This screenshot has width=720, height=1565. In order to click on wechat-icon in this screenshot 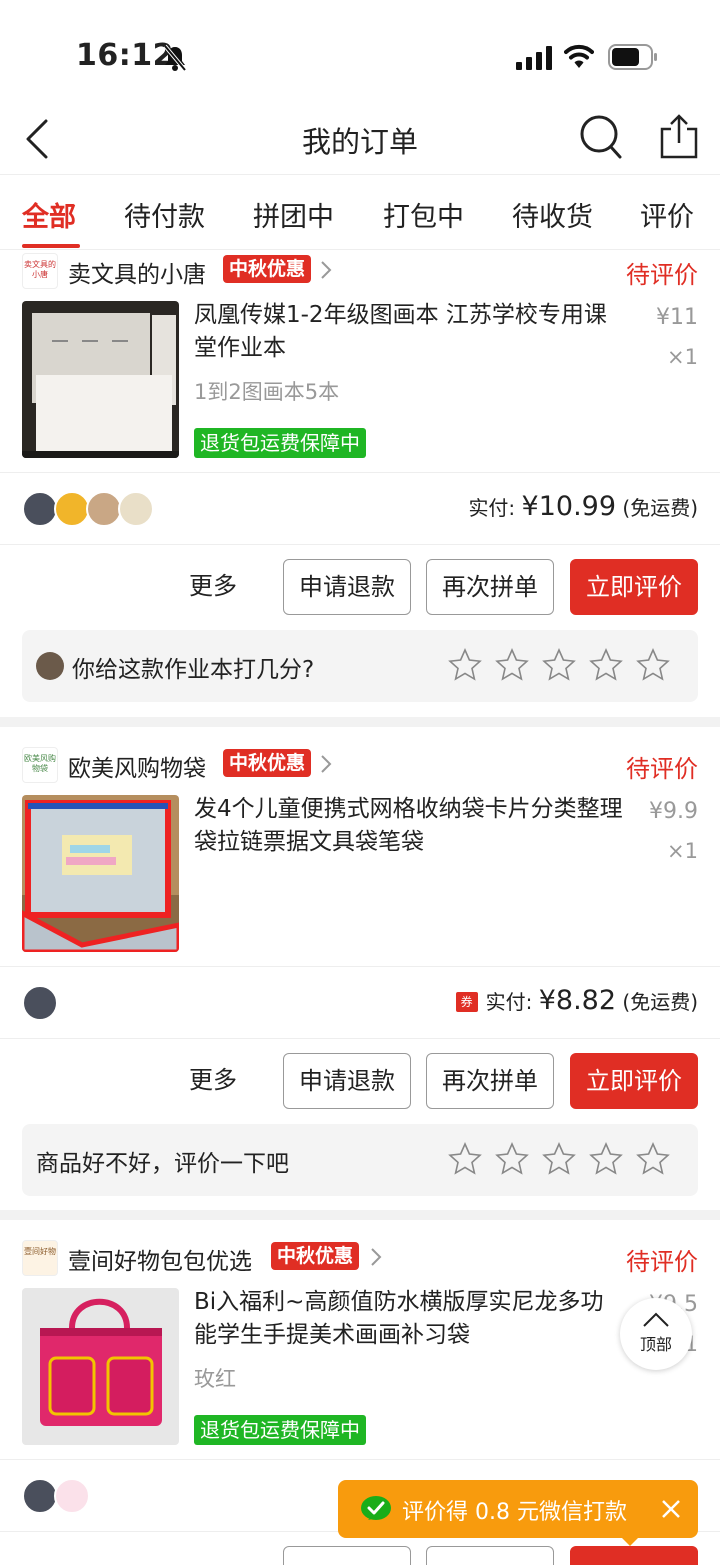, I will do `click(376, 1508)`.